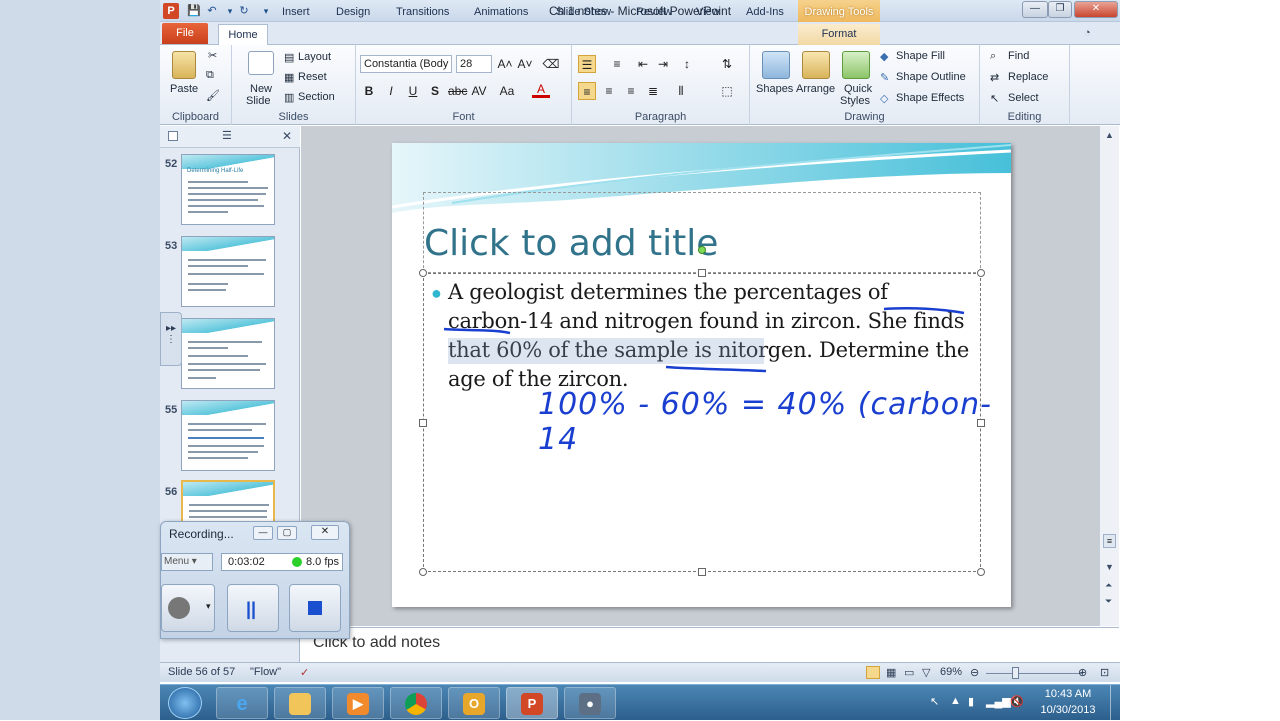  What do you see at coordinates (391, 91) in the screenshot?
I see `italic-icon: I` at bounding box center [391, 91].